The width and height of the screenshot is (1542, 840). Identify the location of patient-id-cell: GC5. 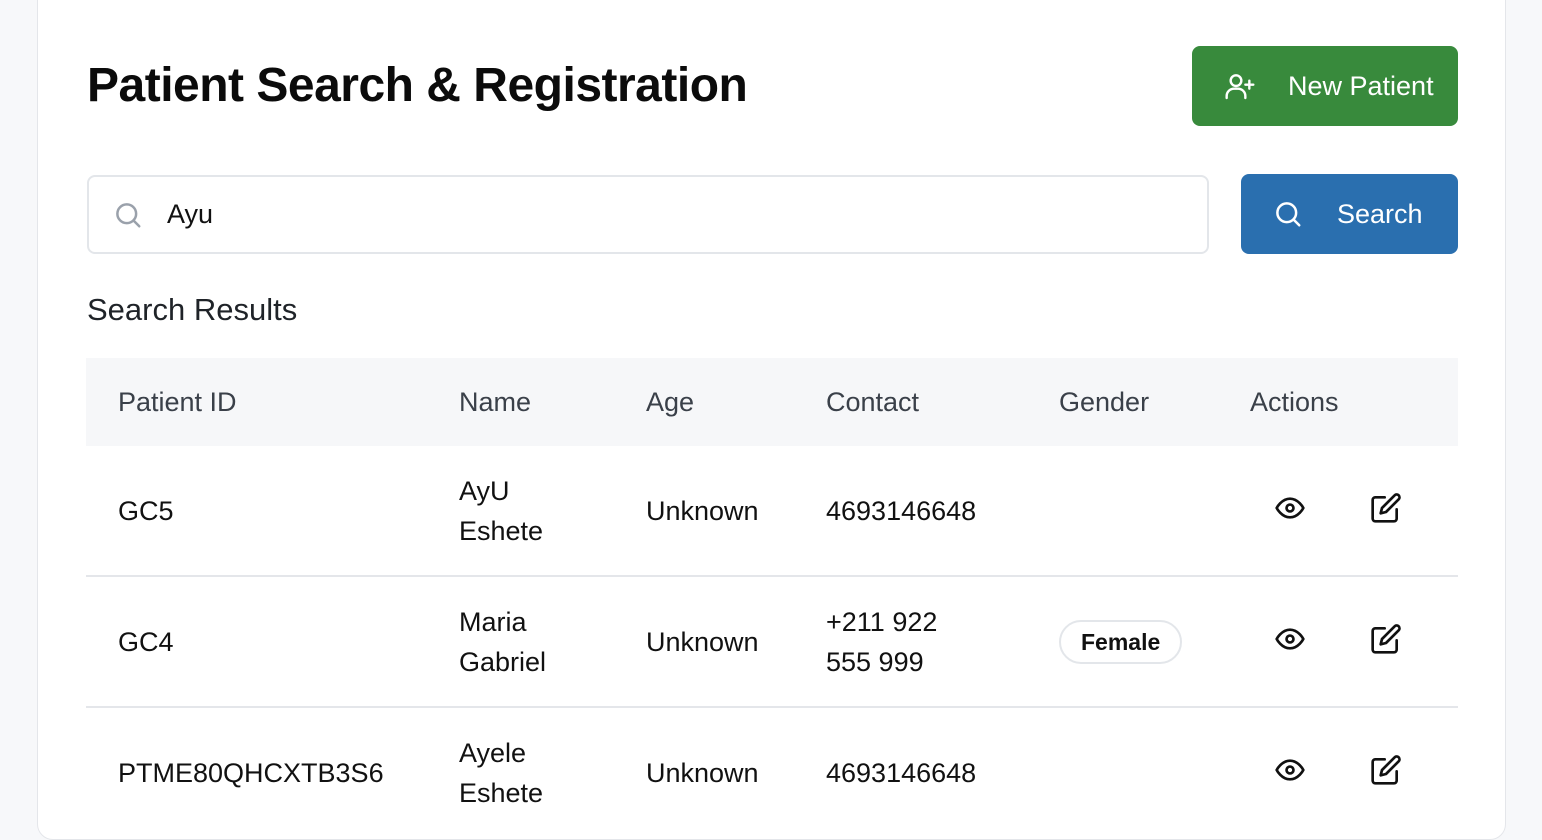
(146, 510).